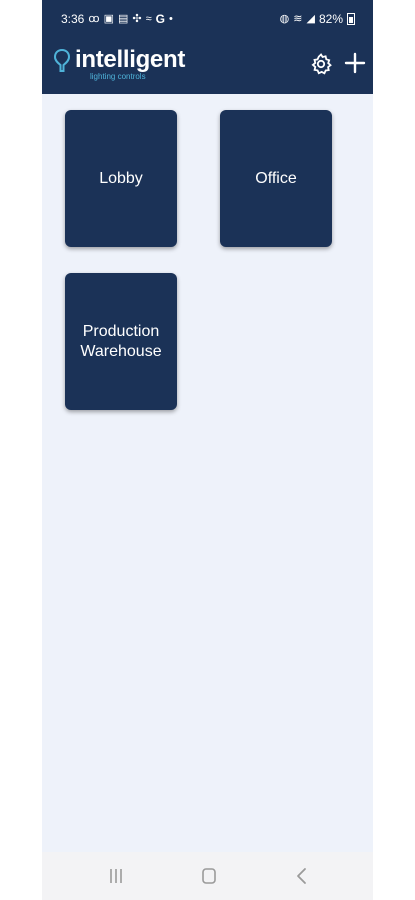  I want to click on signal-icon: ◢, so click(310, 19).